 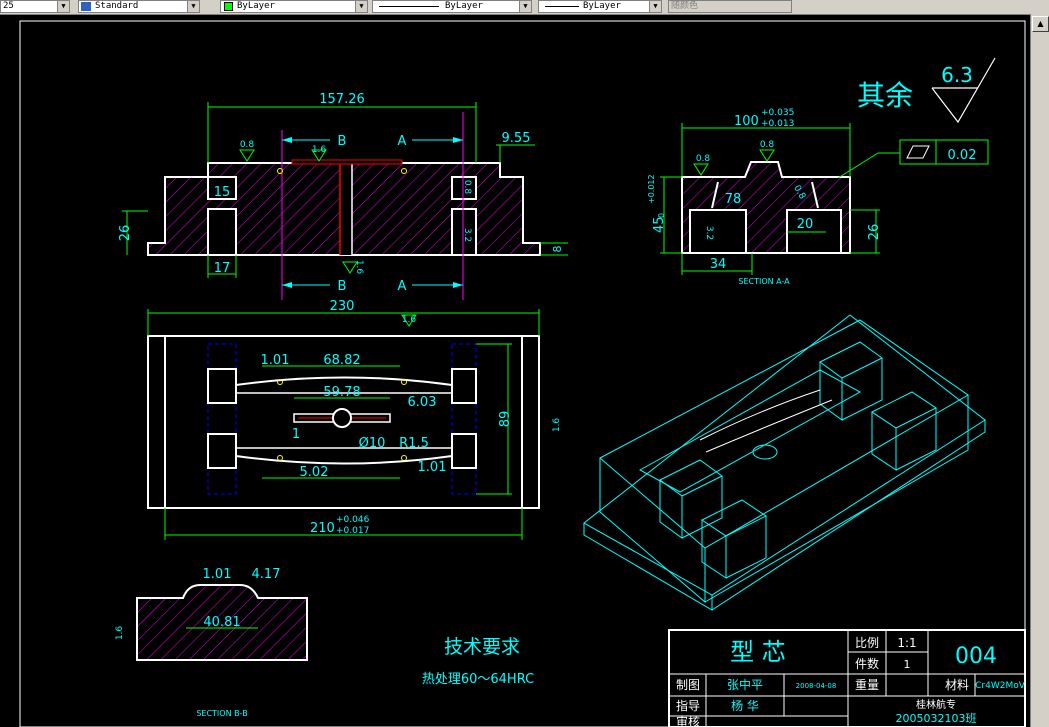 What do you see at coordinates (35, 6) in the screenshot?
I see `dim-style-dropdown: 25 ▼` at bounding box center [35, 6].